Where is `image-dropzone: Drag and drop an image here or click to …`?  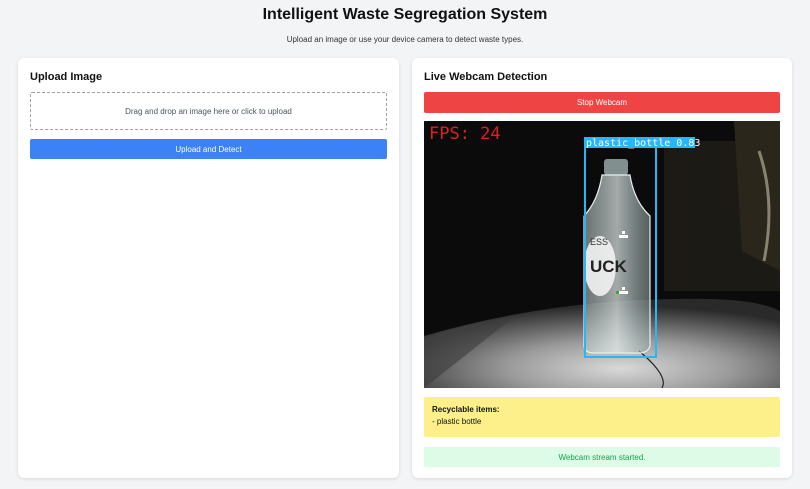
image-dropzone: Drag and drop an image here or click to … is located at coordinates (208, 111).